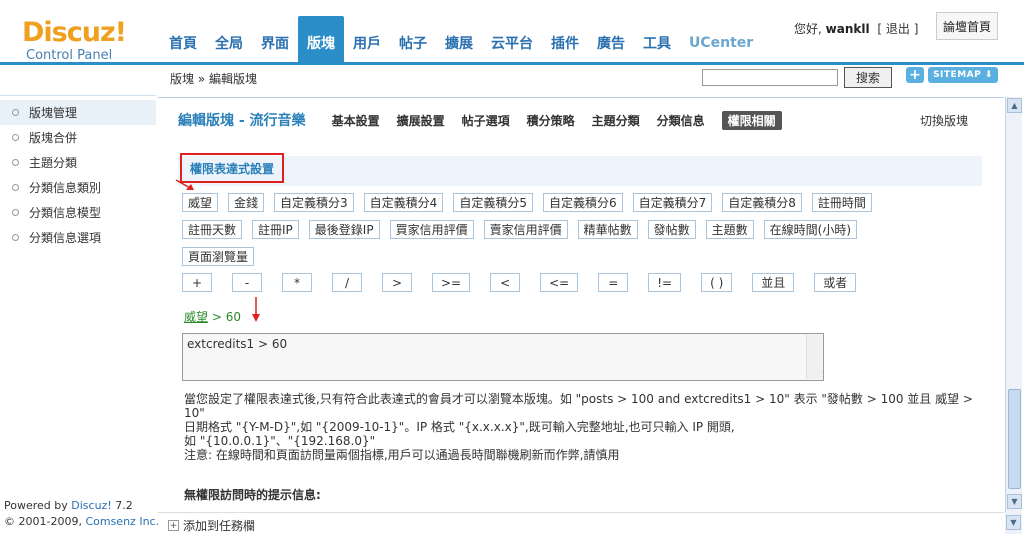 This screenshot has height=534, width=1024. What do you see at coordinates (275, 229) in the screenshot?
I see `var-button-regip: 註冊IP` at bounding box center [275, 229].